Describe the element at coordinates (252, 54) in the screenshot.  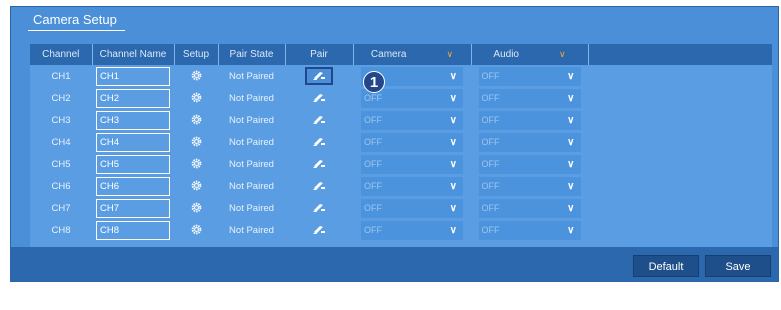
I see `col-pair-state: Pair State` at that location.